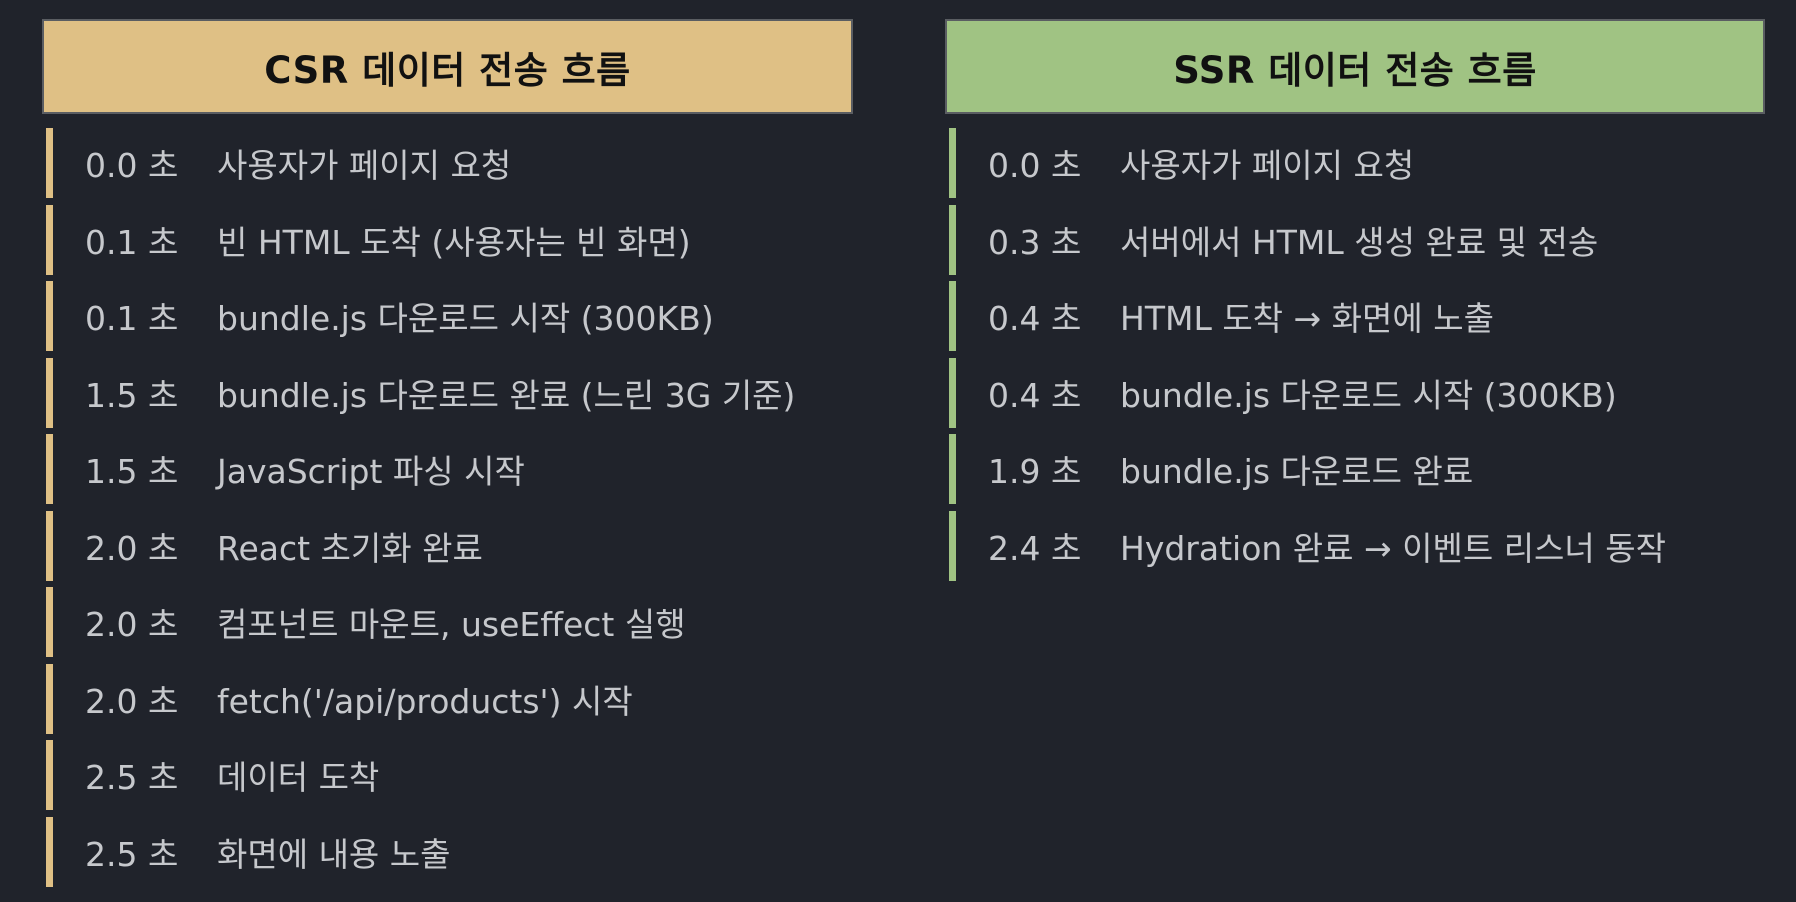 The width and height of the screenshot is (1796, 902). Describe the element at coordinates (454, 242) in the screenshot. I see `csr-step-description: 빈 HTML 도착 (사용자는 빈 화면)` at that location.